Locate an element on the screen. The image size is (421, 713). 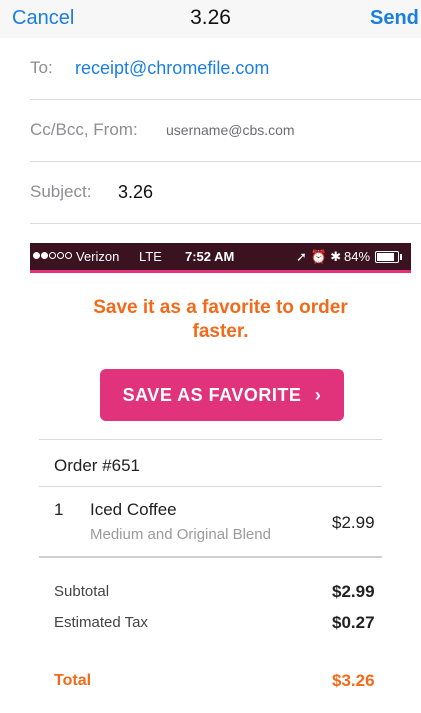
item-quantity: 1 is located at coordinates (59, 509).